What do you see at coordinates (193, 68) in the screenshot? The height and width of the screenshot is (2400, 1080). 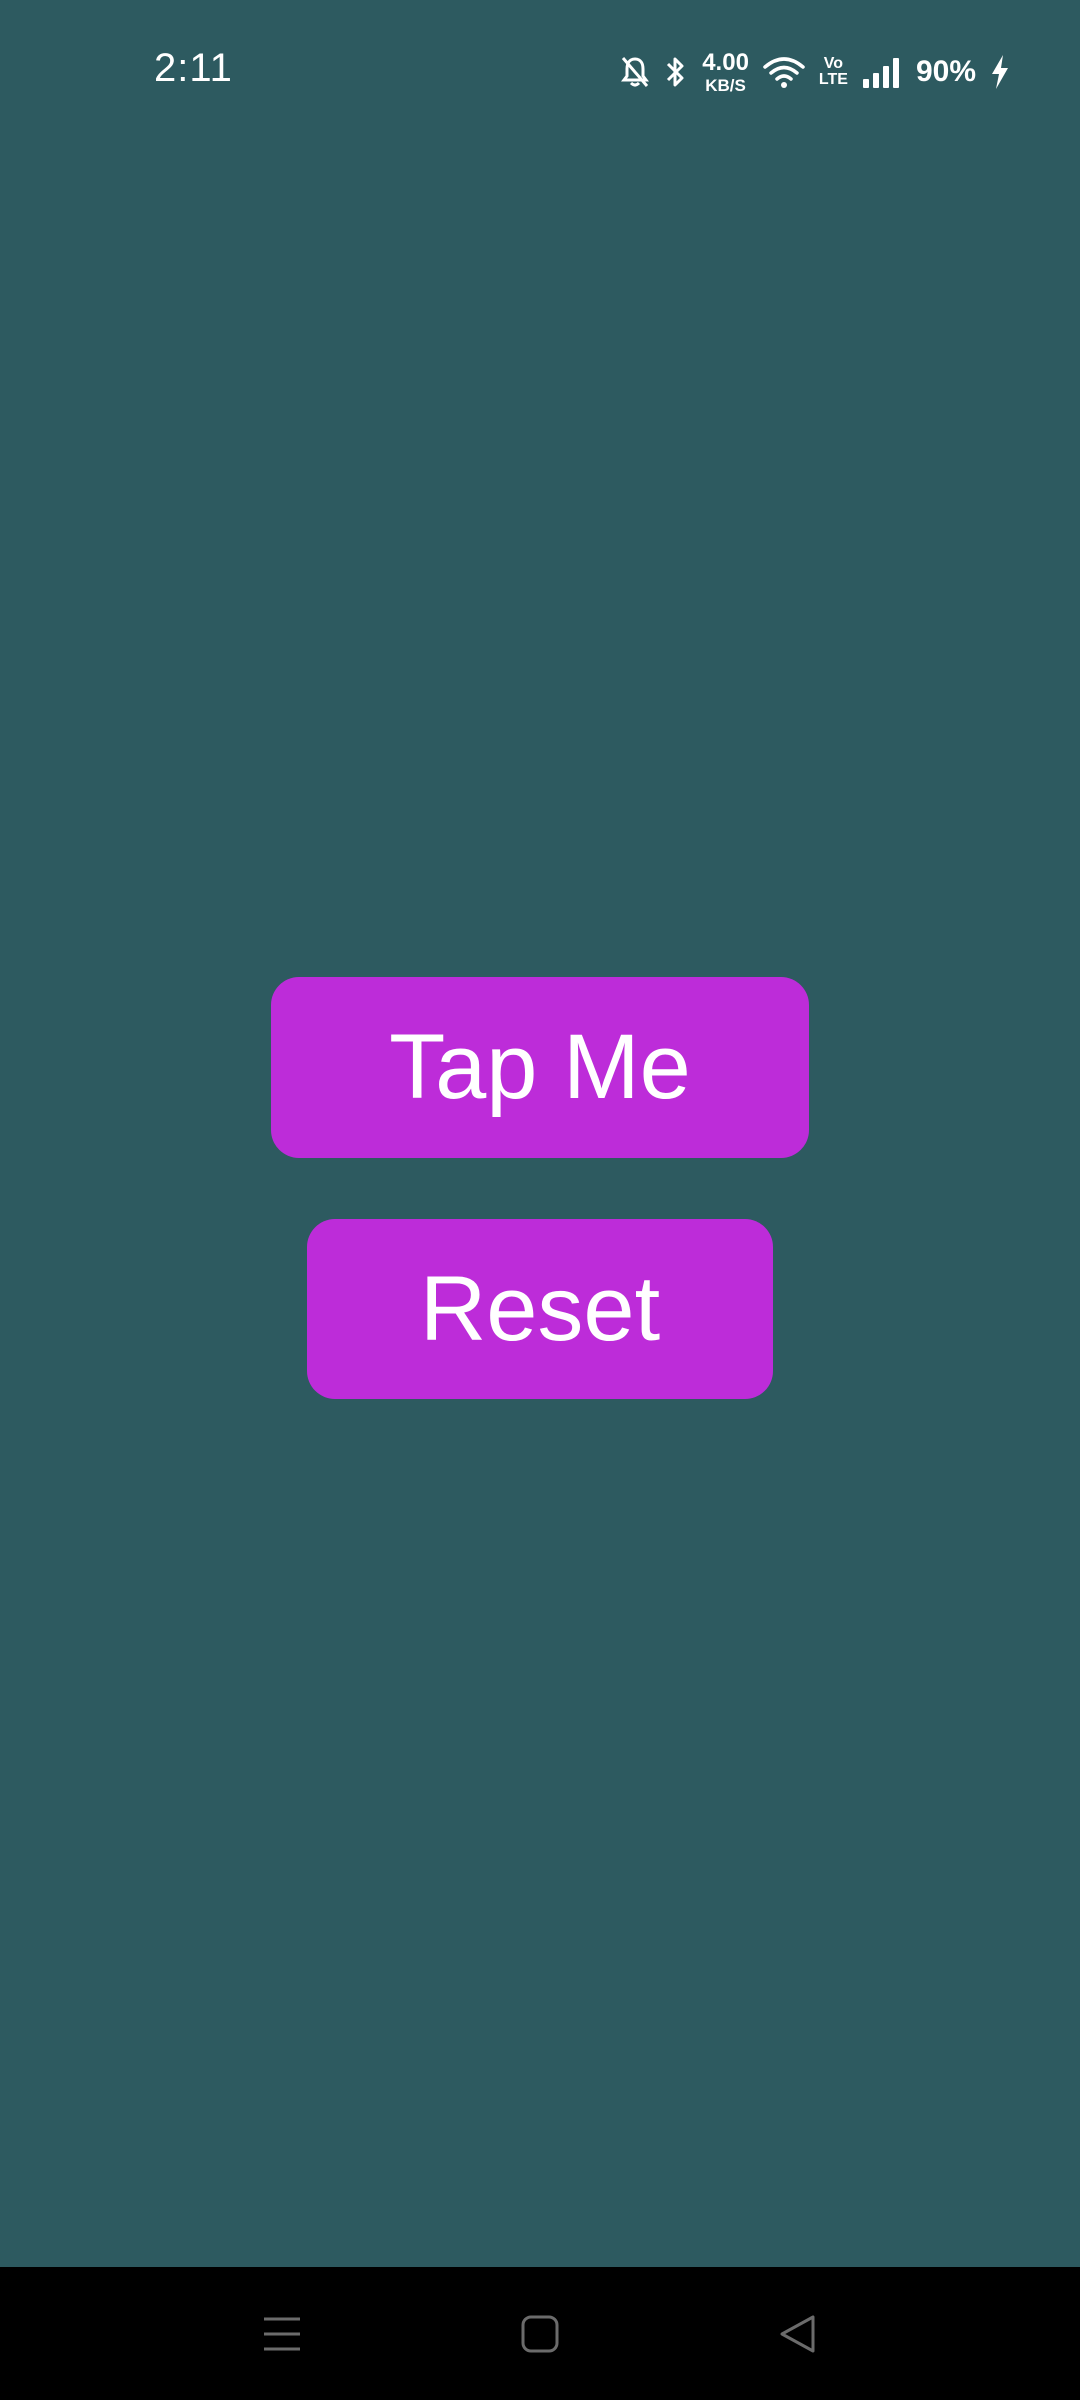 I see `status-time: 2:11` at bounding box center [193, 68].